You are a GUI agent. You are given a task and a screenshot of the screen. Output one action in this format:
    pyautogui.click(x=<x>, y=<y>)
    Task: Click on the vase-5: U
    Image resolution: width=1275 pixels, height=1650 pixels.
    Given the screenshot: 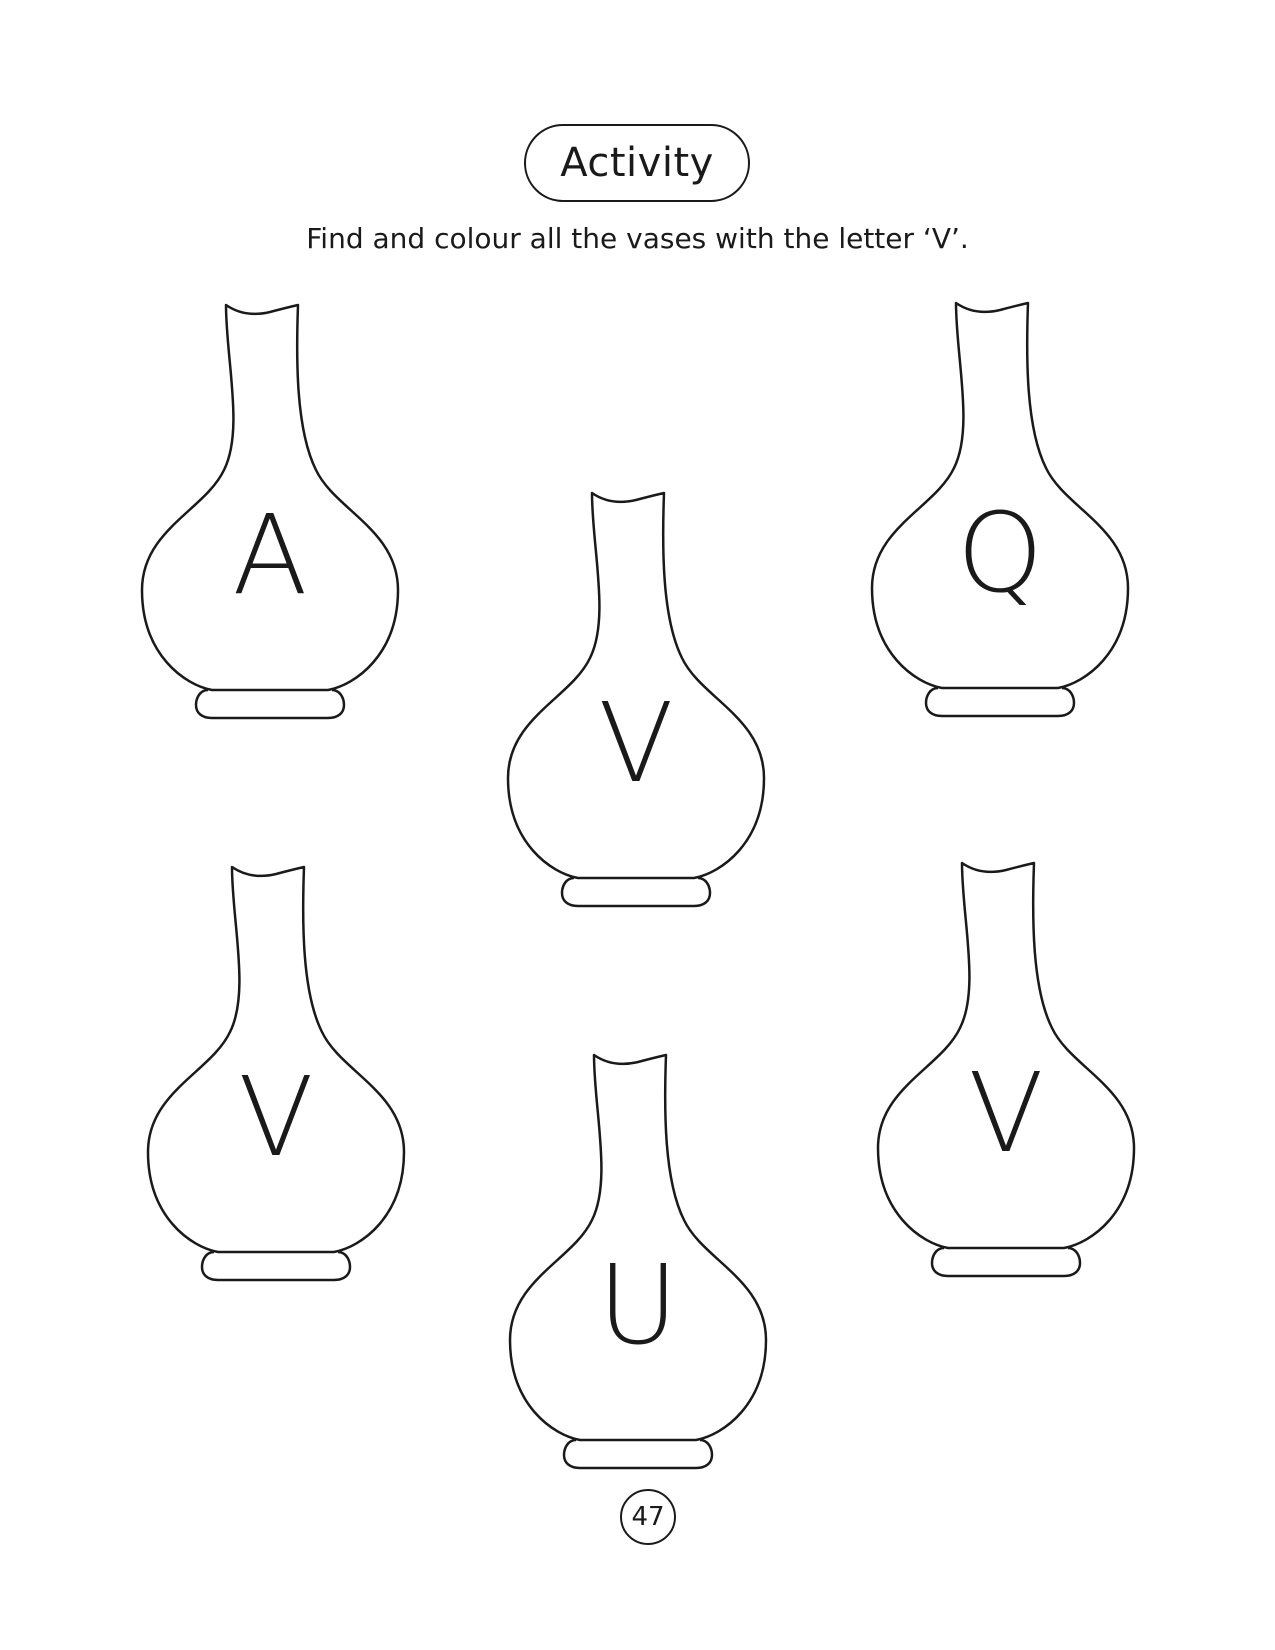 What is the action you would take?
    pyautogui.click(x=638, y=1260)
    